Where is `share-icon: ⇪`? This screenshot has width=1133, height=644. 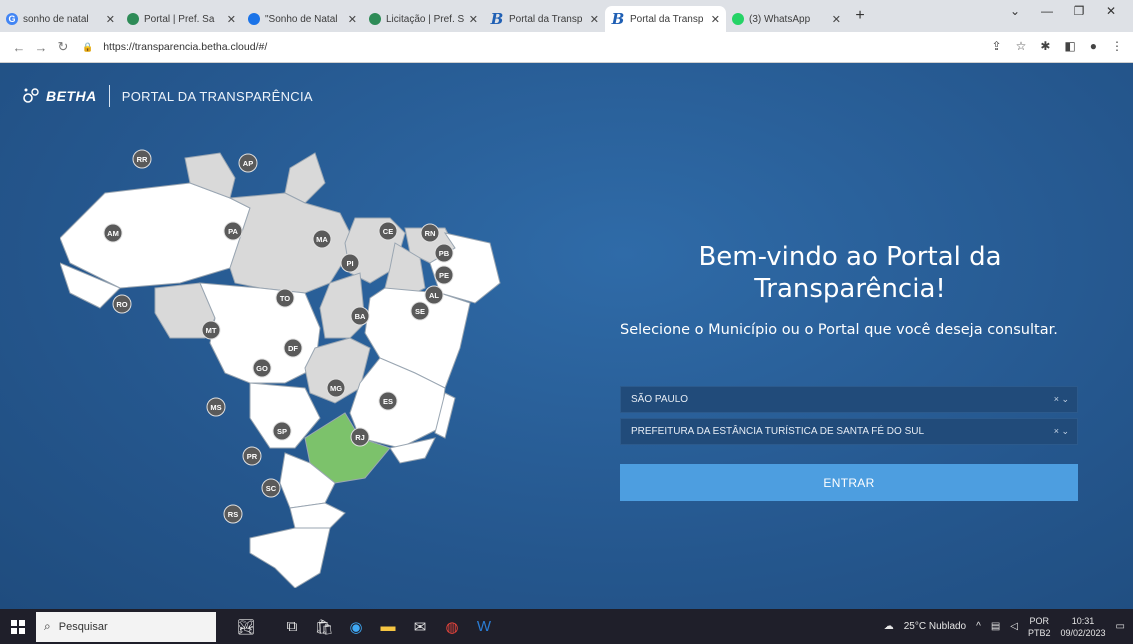
share-icon: ⇪ is located at coordinates (997, 46).